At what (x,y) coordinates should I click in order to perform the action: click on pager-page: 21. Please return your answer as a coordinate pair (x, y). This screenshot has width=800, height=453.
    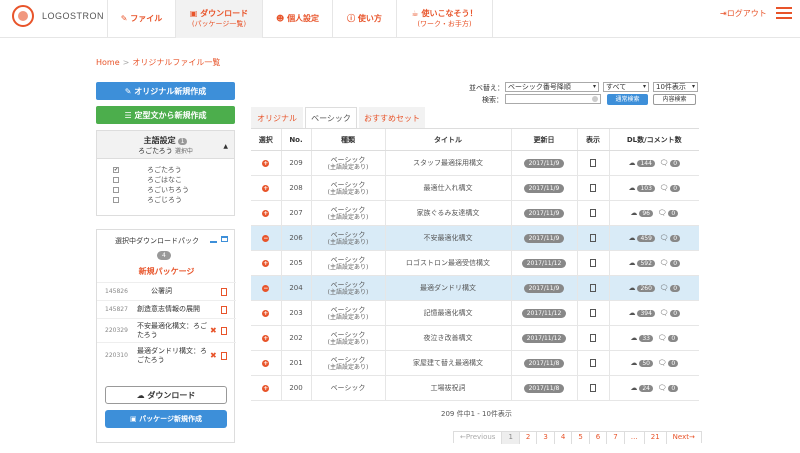
    Looking at the image, I should click on (655, 438).